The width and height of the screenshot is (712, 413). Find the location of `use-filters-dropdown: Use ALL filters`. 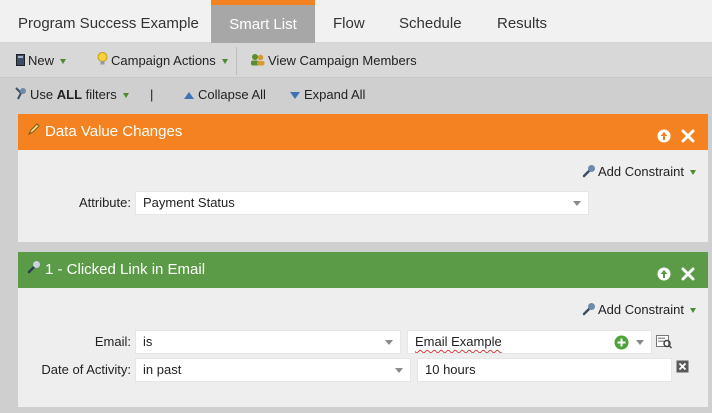

use-filters-dropdown: Use ALL filters is located at coordinates (72, 95).